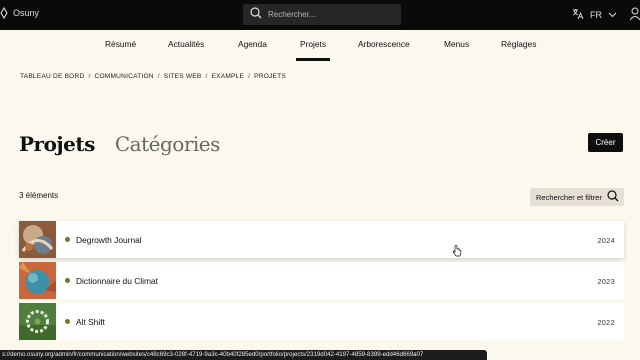 This screenshot has width=640, height=360. Describe the element at coordinates (606, 281) in the screenshot. I see `project-year: 2023` at that location.